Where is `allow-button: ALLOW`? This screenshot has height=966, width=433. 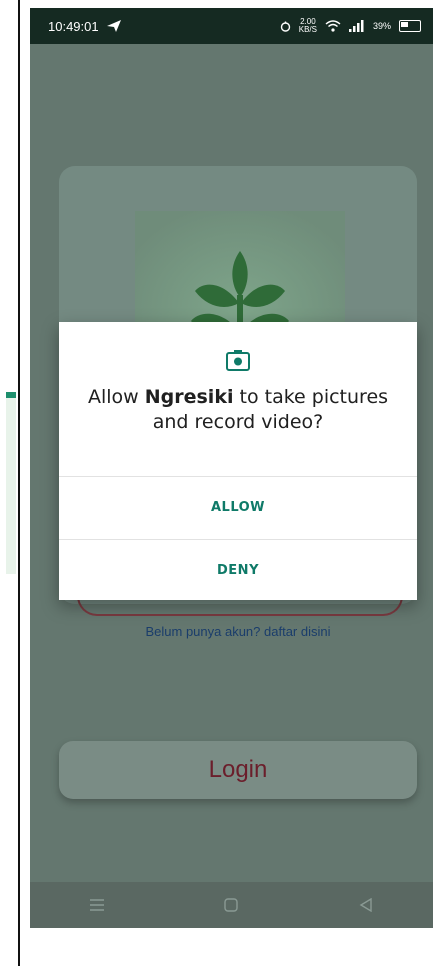
allow-button: ALLOW is located at coordinates (238, 507).